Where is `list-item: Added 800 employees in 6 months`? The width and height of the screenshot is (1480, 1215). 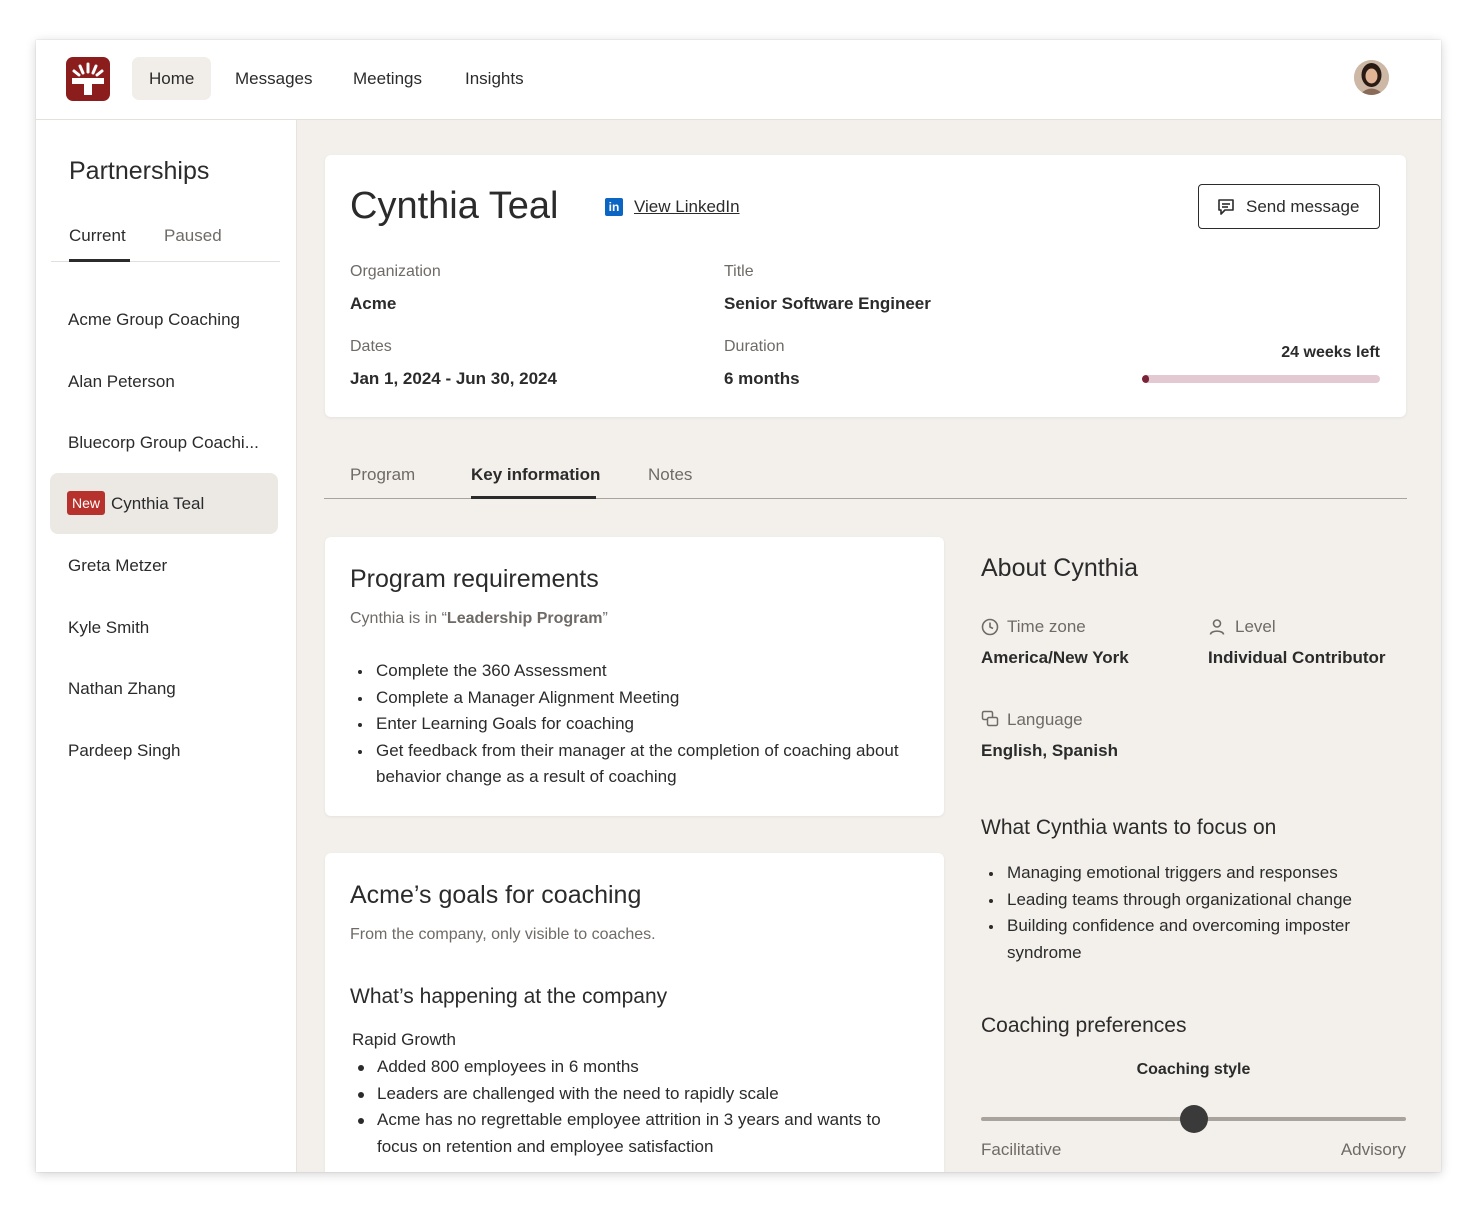
list-item: Added 800 employees in 6 months is located at coordinates (636, 1067).